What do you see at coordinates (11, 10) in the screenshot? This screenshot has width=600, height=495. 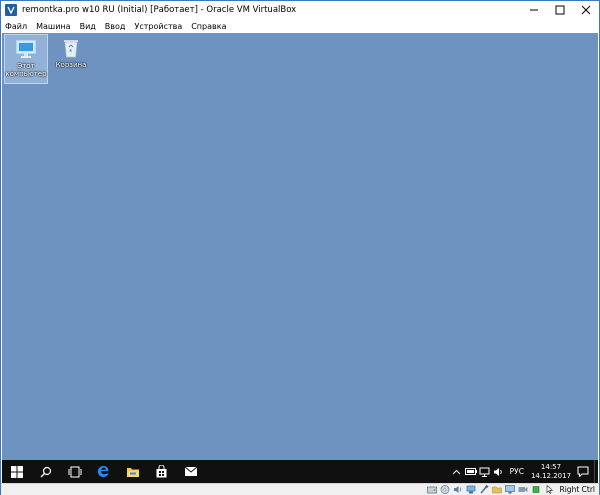 I see `virtualbox-icon` at bounding box center [11, 10].